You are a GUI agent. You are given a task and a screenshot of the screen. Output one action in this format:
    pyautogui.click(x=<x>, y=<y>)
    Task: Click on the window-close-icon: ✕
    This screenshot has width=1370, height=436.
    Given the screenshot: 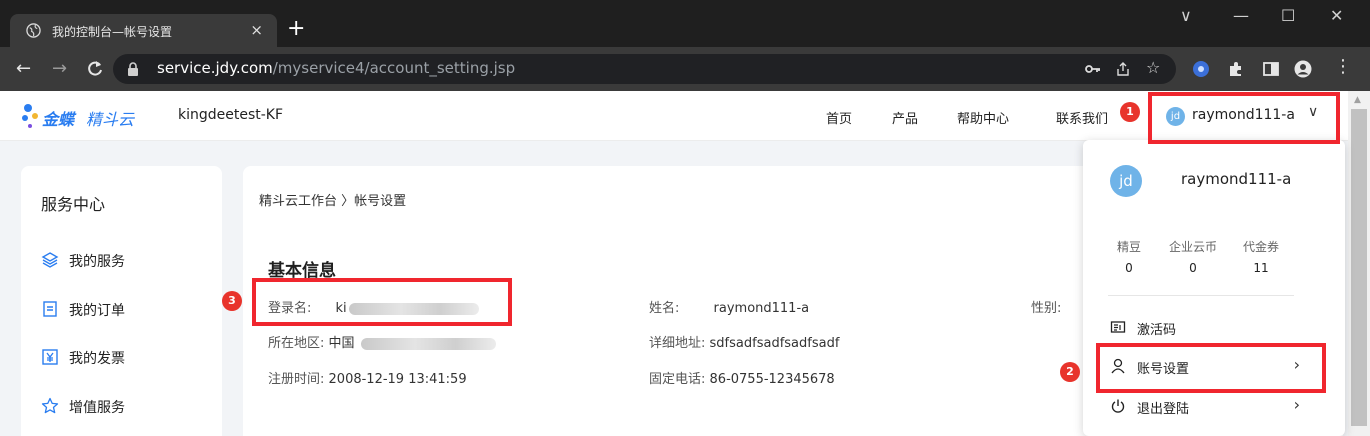 What is the action you would take?
    pyautogui.click(x=1336, y=15)
    